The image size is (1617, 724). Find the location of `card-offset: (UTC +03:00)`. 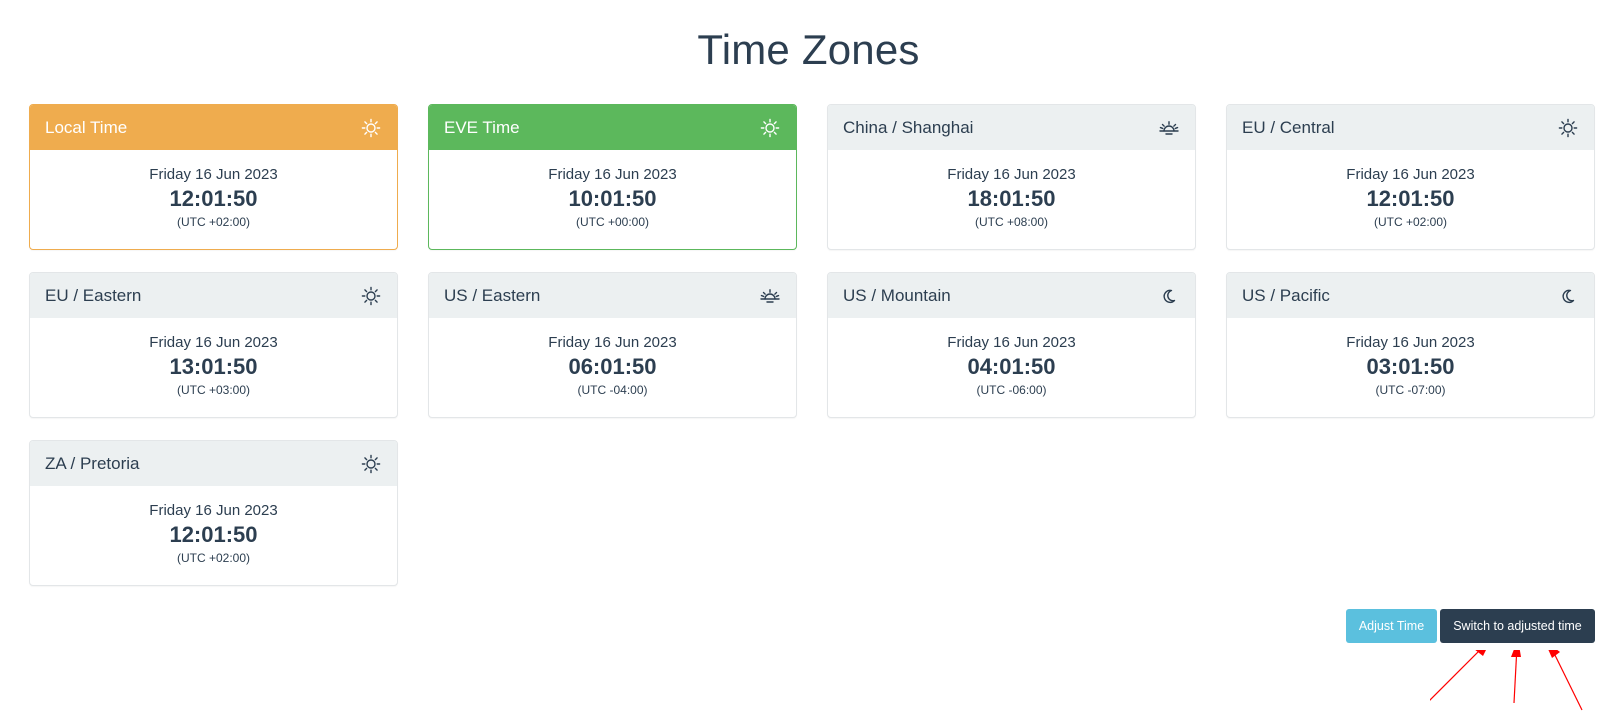

card-offset: (UTC +03:00) is located at coordinates (213, 390).